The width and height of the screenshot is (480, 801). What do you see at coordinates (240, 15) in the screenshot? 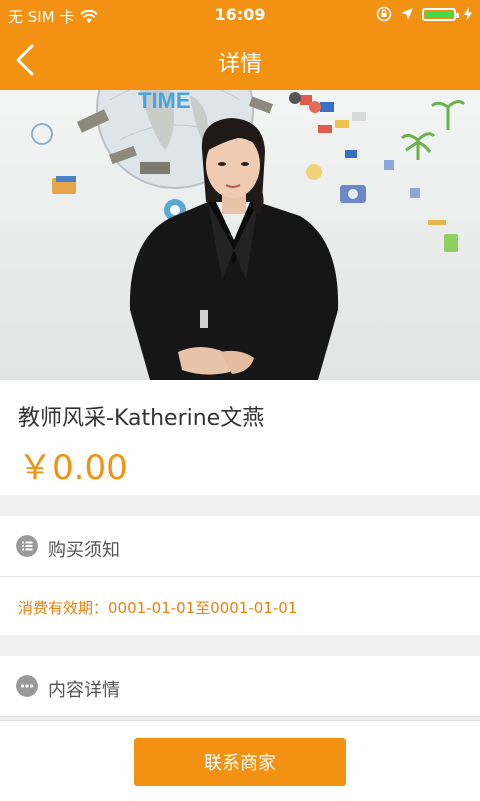
I see `status-bar: 无 SIM 卡 16:09` at bounding box center [240, 15].